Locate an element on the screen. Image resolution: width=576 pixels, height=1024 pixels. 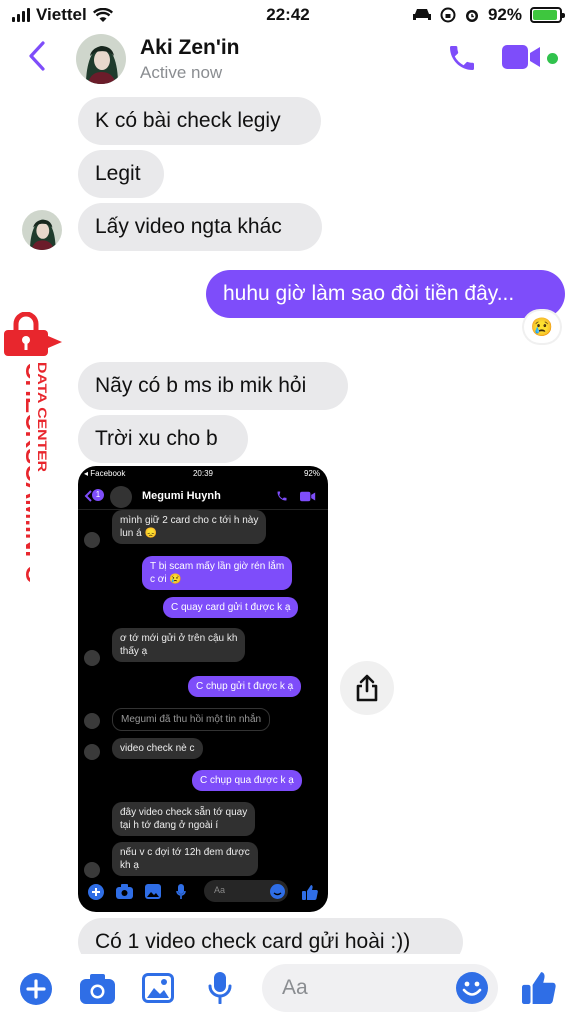
image-contact-avatar is located at coordinates (121, 497).